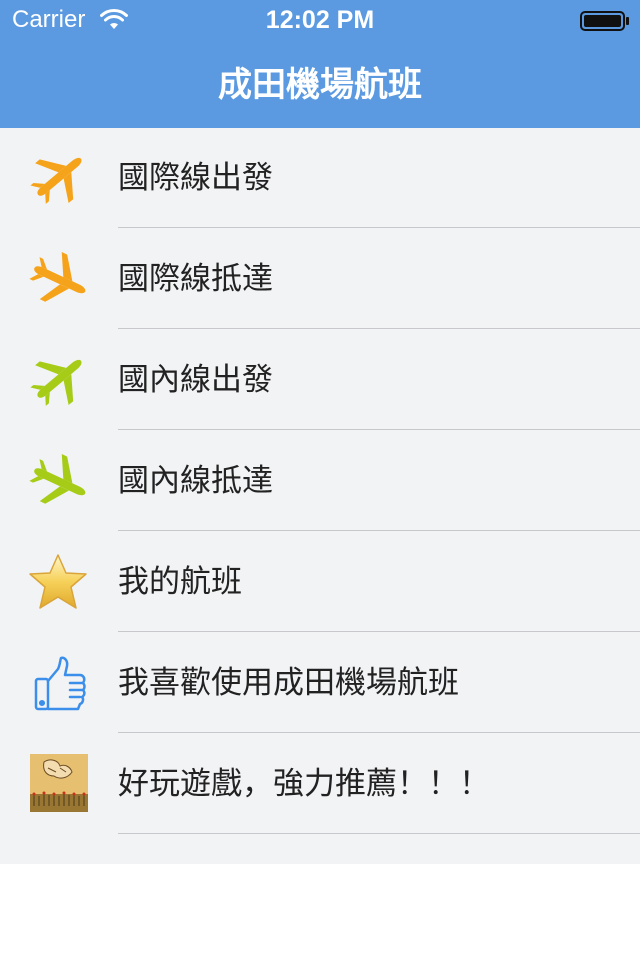  Describe the element at coordinates (320, 178) in the screenshot. I see `menu-item-international-departure: 國際線出發` at that location.